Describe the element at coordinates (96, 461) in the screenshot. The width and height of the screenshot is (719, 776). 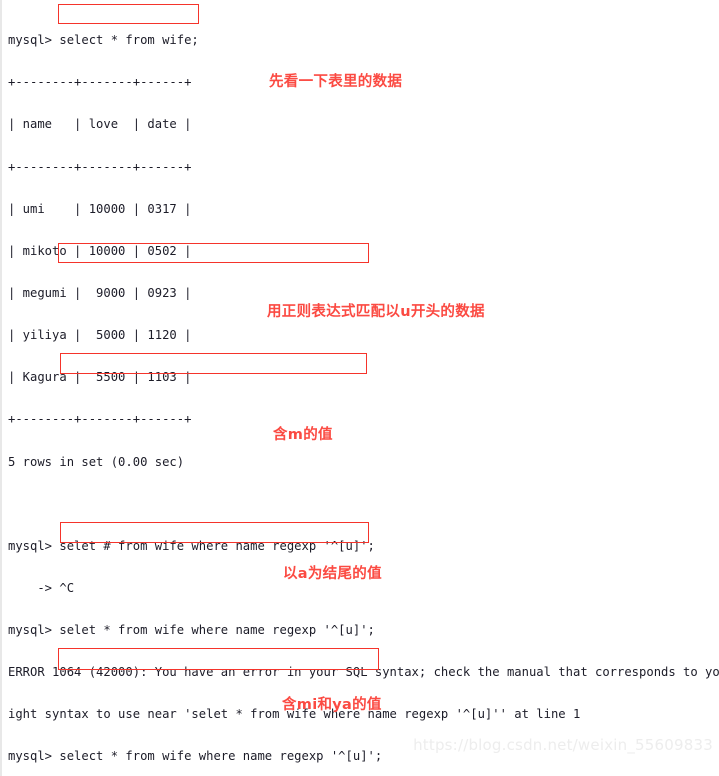
I see `terminal-line: 5 rows in set (0.00 sec)` at that location.